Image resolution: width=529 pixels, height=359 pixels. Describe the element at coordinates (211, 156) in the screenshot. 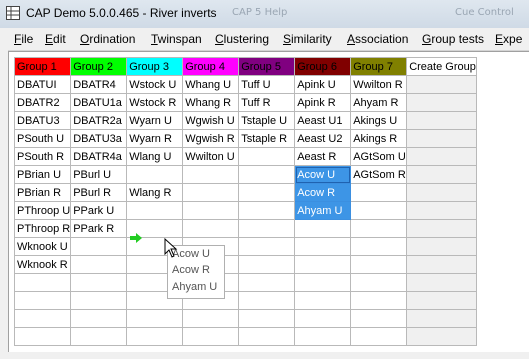

I see `site-cell: Wwilton U` at that location.